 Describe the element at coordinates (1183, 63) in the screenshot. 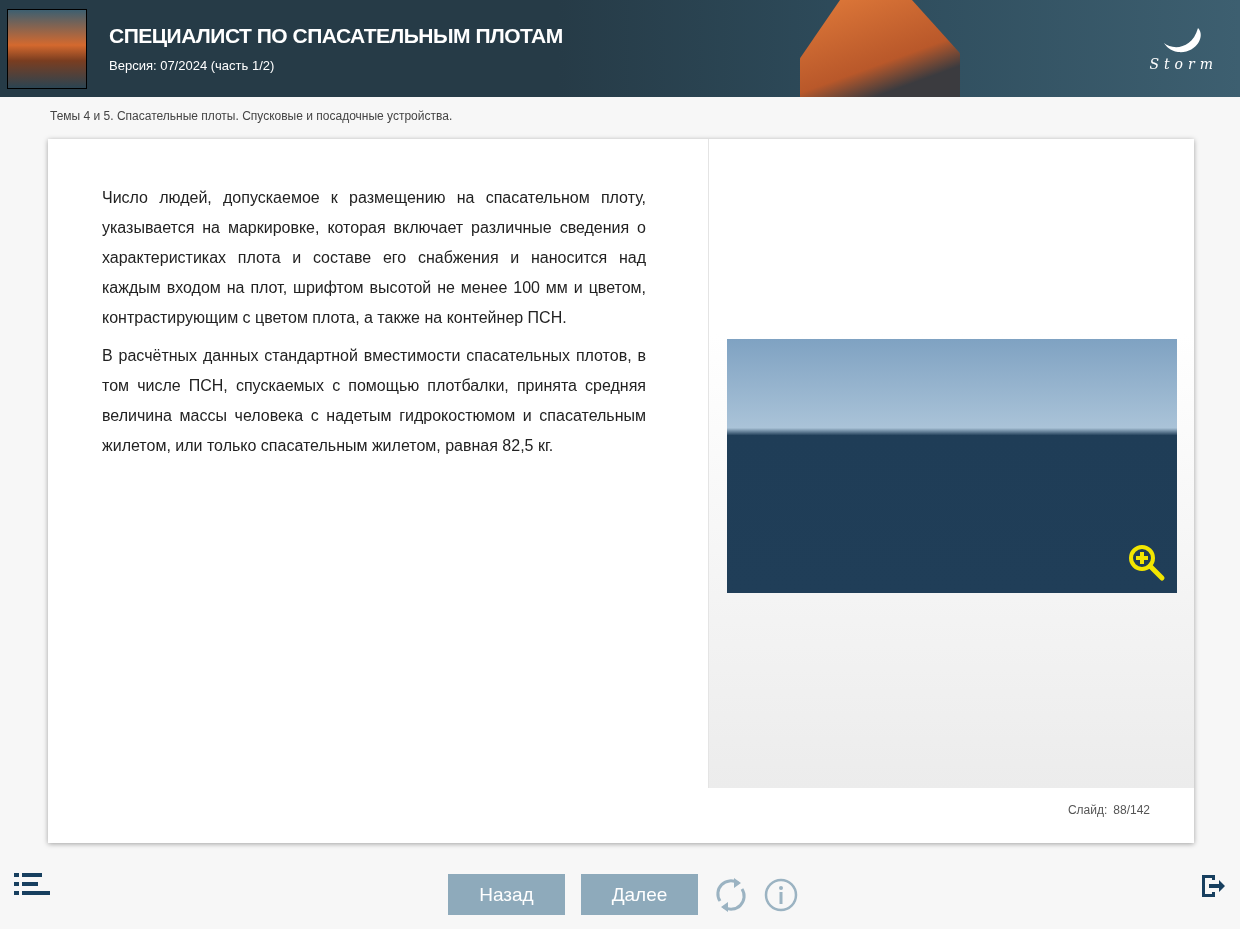

I see `logo-text: Storm` at that location.